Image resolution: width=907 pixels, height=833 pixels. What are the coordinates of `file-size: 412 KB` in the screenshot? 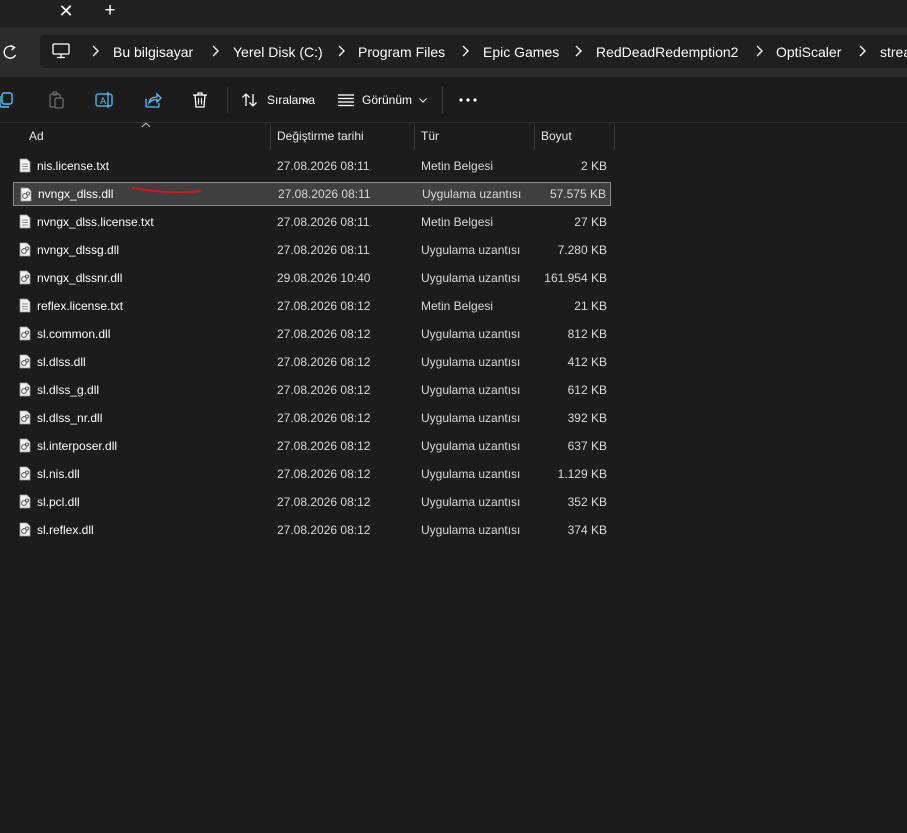 It's located at (587, 362).